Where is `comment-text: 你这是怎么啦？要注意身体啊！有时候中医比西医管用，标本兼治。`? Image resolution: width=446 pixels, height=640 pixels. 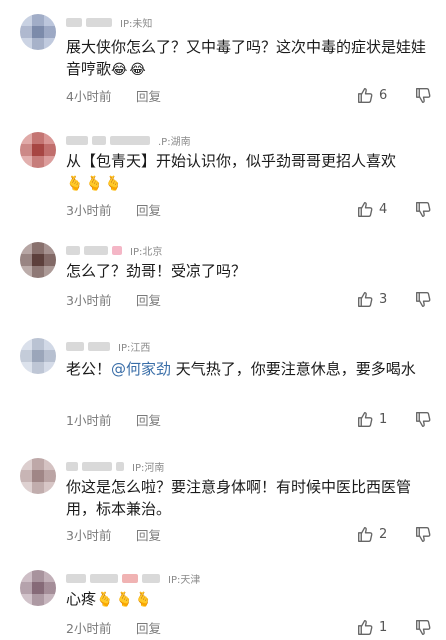
comment-text: 你这是怎么啦？要注意身体啊！有时候中医比西医管用，标本兼治。 is located at coordinates (249, 498).